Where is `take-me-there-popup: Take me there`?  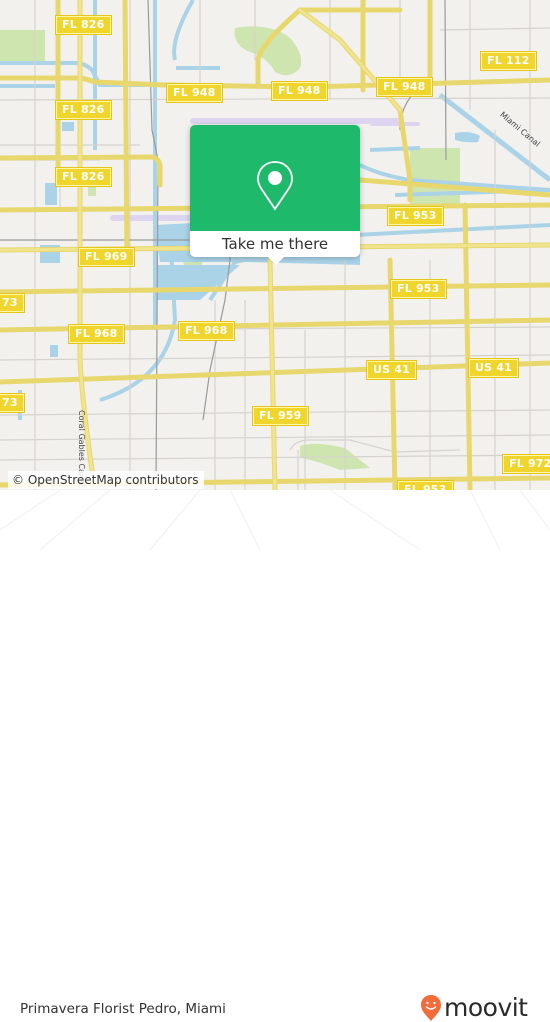
take-me-there-popup: Take me there is located at coordinates (275, 195).